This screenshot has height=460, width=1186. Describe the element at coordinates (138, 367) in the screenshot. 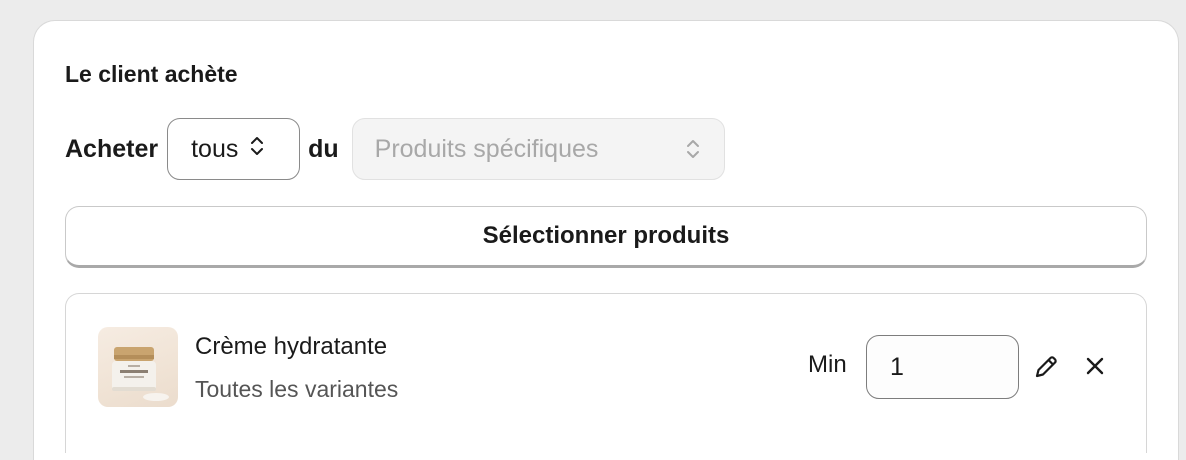

I see `moisturizer-jar-image` at that location.